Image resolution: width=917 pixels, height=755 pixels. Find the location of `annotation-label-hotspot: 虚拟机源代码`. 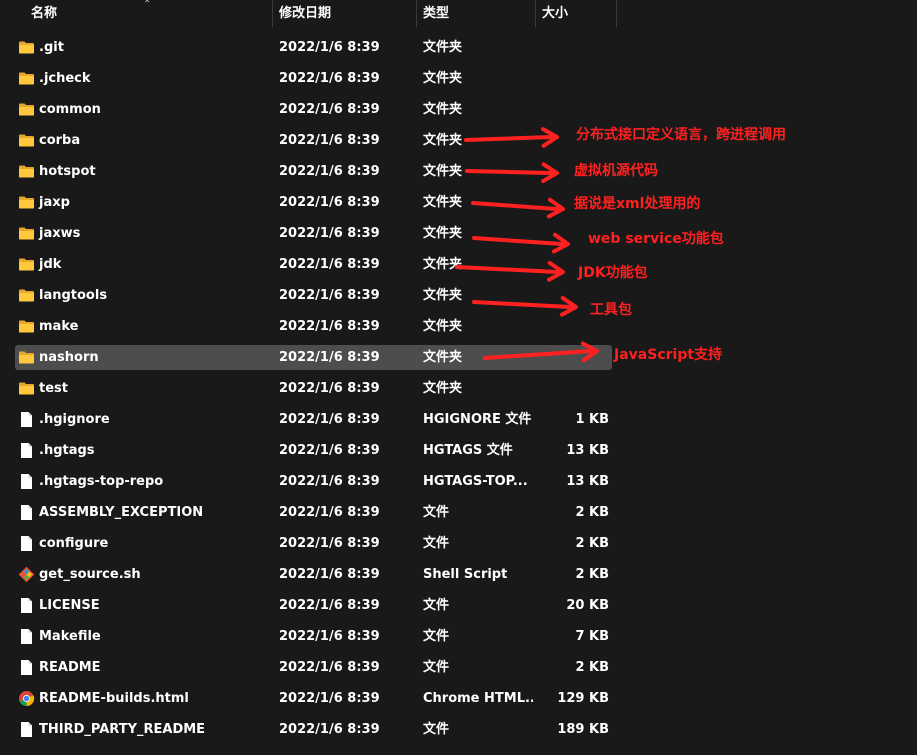

annotation-label-hotspot: 虚拟机源代码 is located at coordinates (616, 171).